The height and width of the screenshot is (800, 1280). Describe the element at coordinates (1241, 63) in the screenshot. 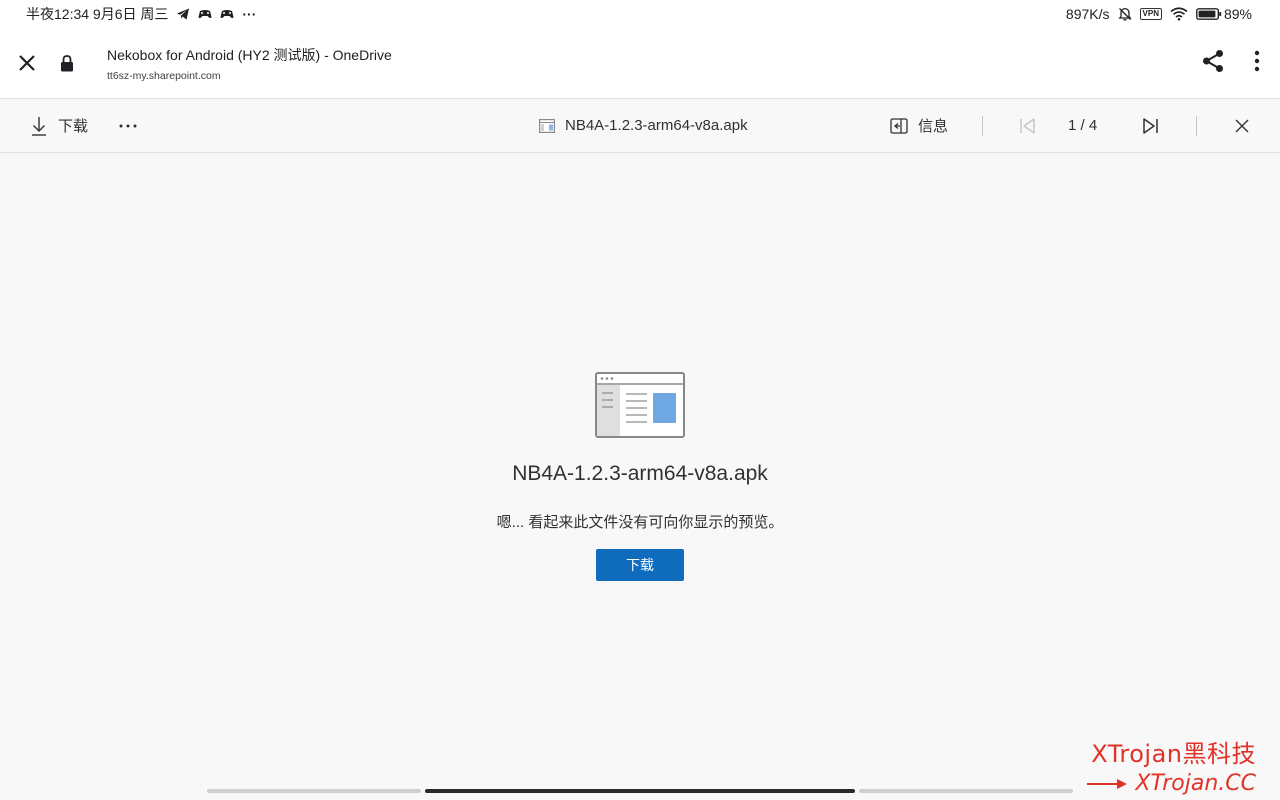

I see `browser-actions` at that location.